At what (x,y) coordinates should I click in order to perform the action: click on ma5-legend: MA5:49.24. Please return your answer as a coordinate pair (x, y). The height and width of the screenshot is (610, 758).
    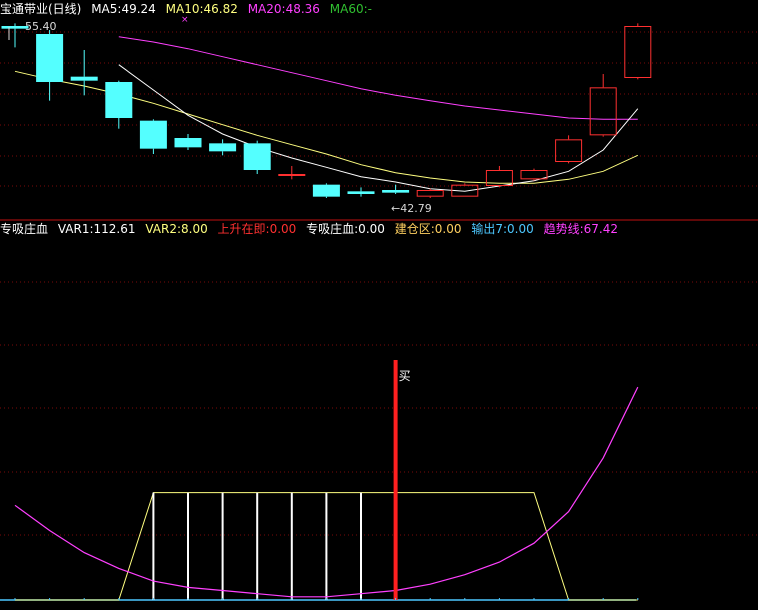
    Looking at the image, I should click on (123, 9).